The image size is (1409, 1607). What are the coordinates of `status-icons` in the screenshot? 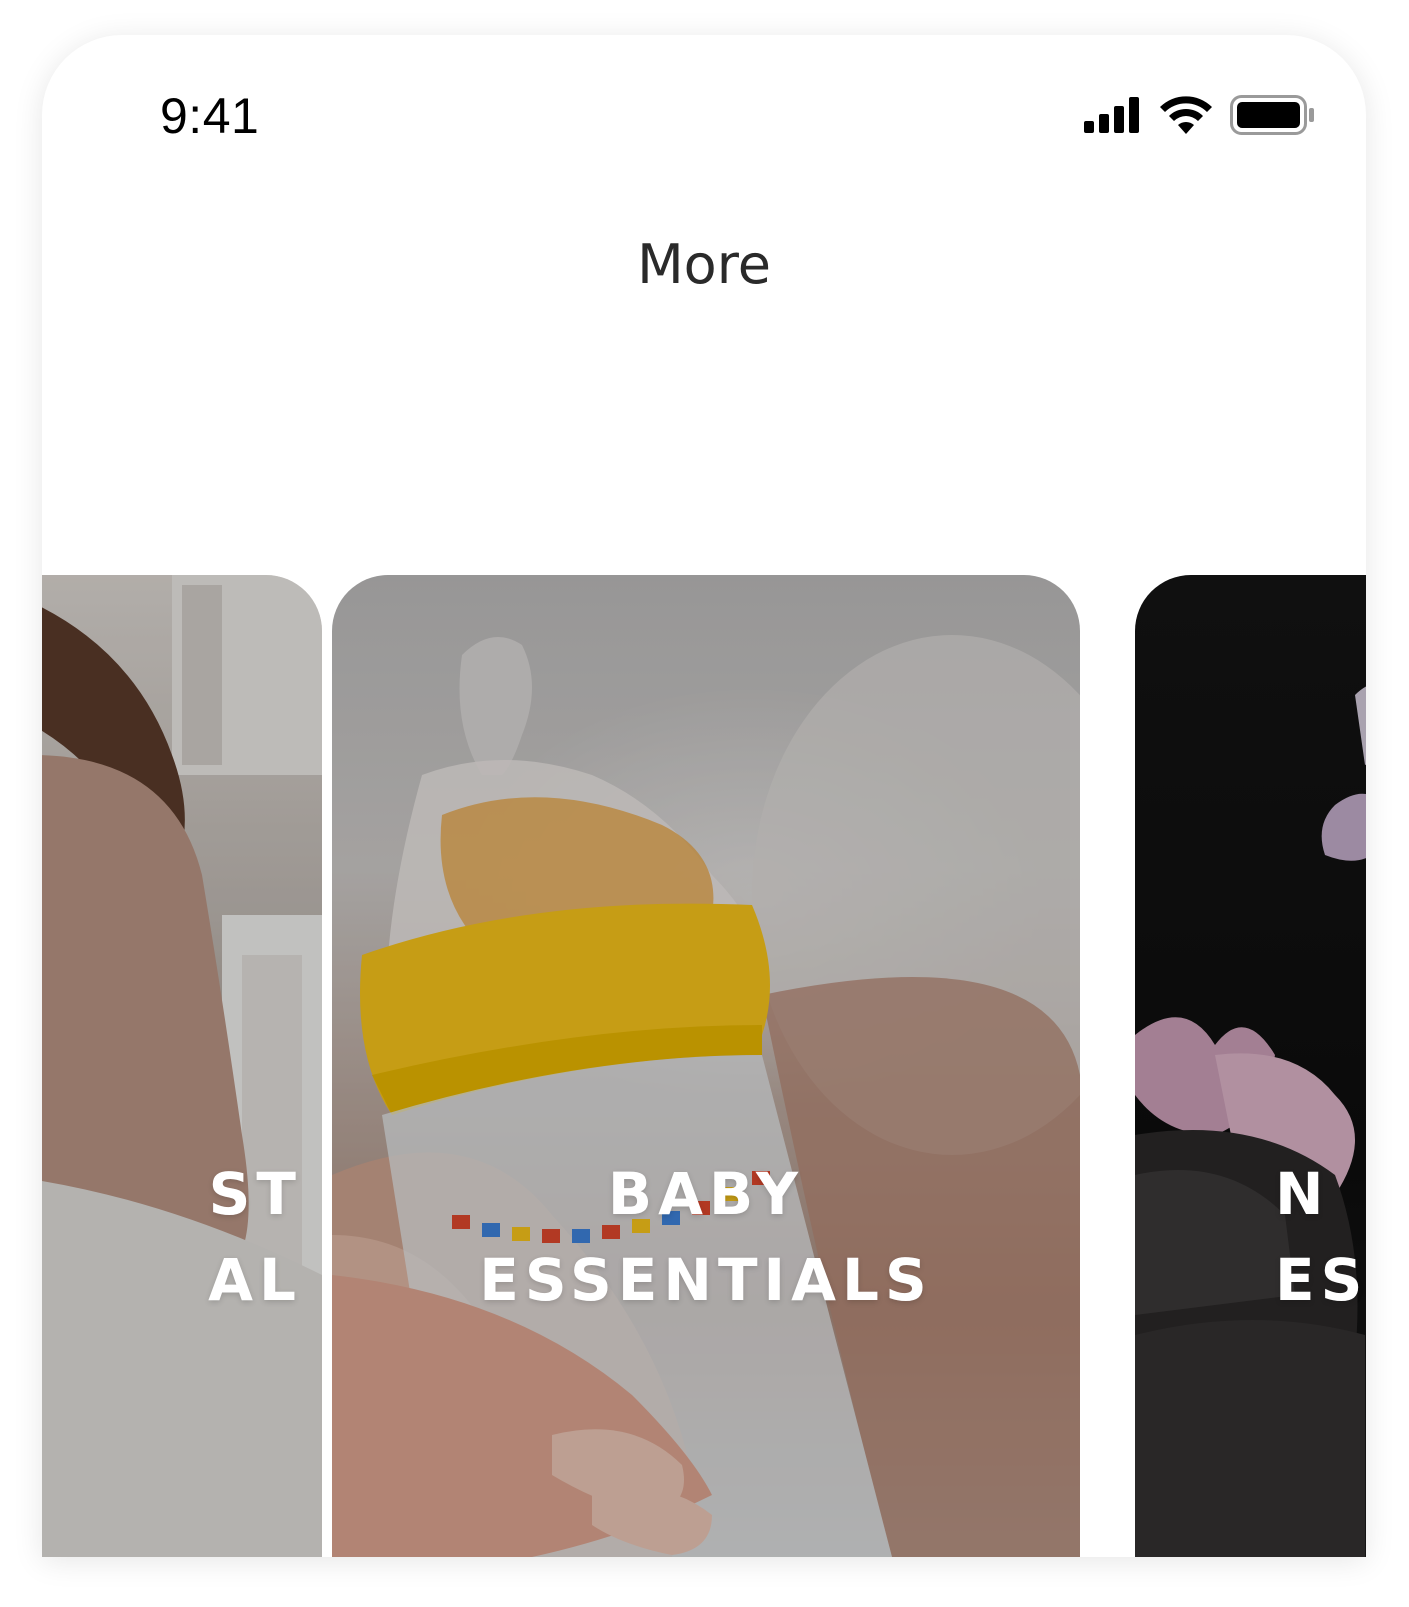 It's located at (1199, 115).